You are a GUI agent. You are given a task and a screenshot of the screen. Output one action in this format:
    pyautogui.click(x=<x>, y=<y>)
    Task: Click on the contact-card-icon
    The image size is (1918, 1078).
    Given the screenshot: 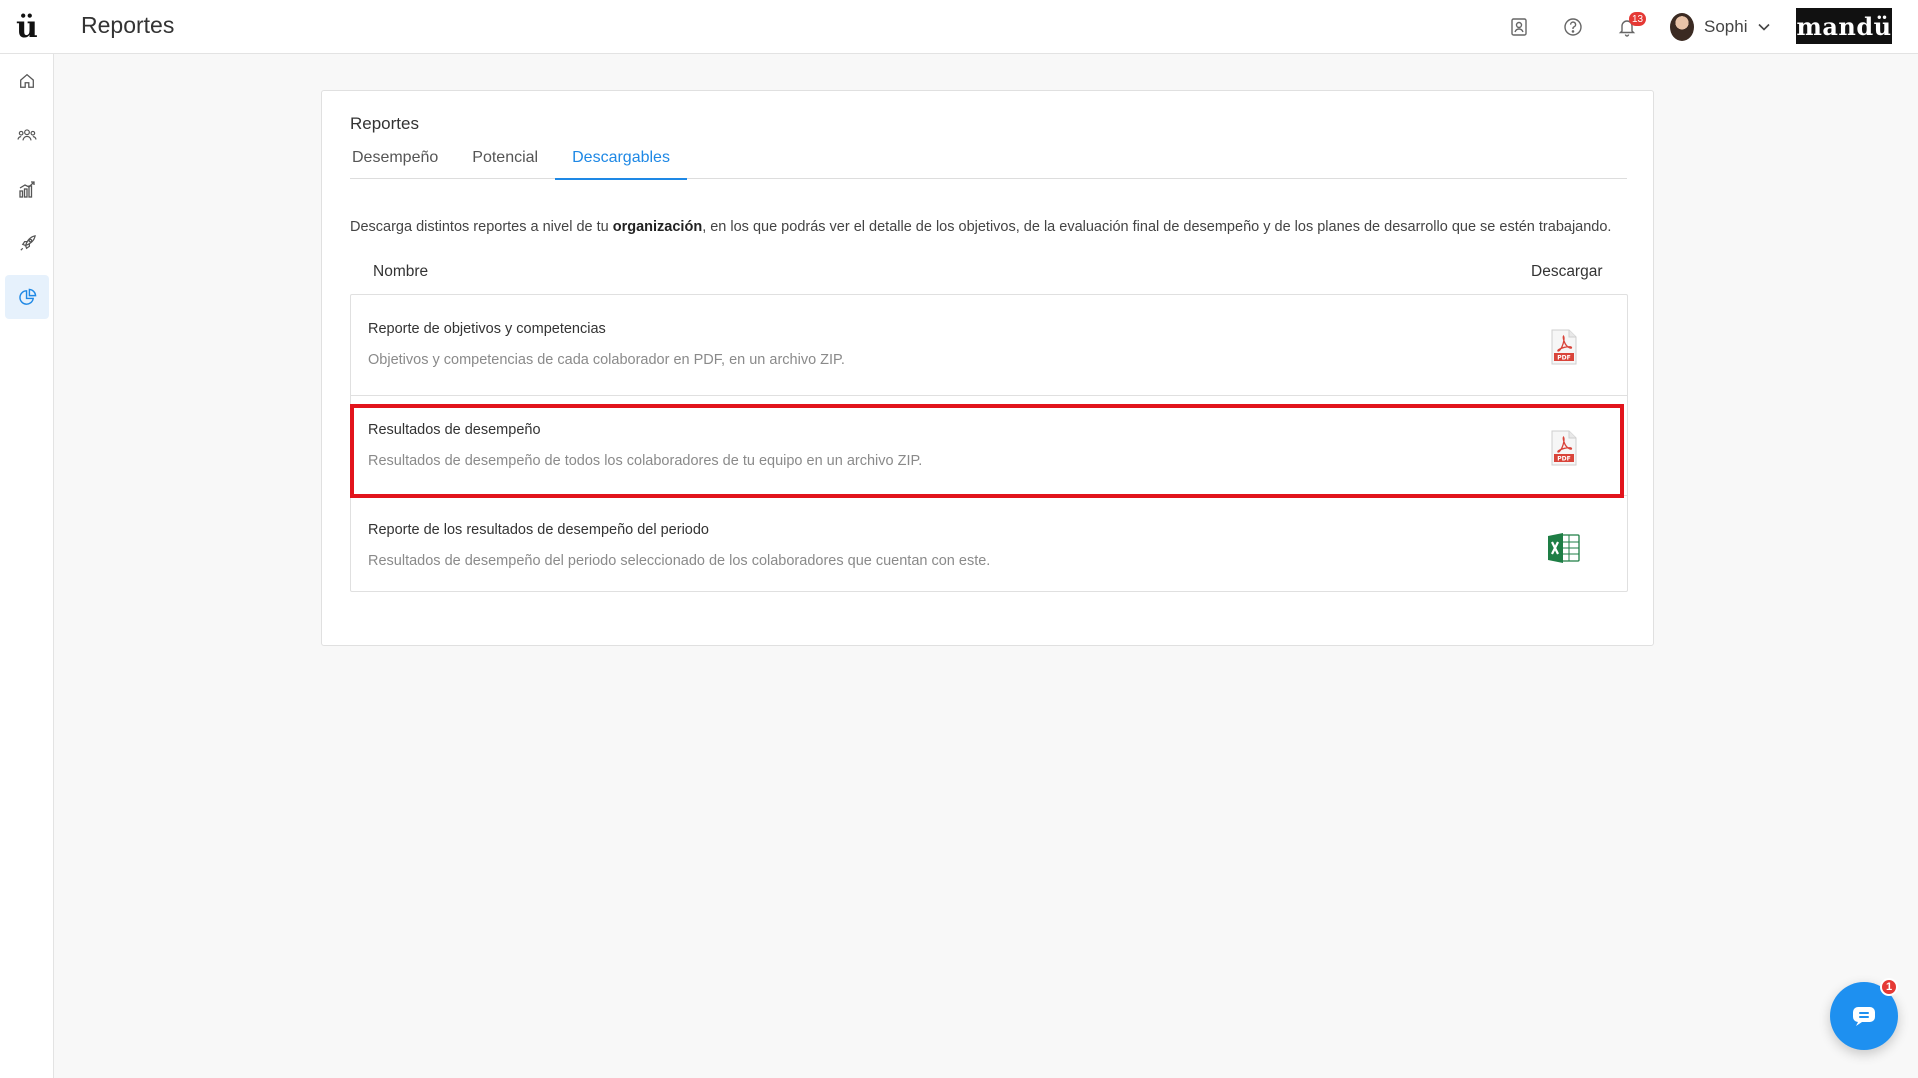 What is the action you would take?
    pyautogui.click(x=1519, y=27)
    